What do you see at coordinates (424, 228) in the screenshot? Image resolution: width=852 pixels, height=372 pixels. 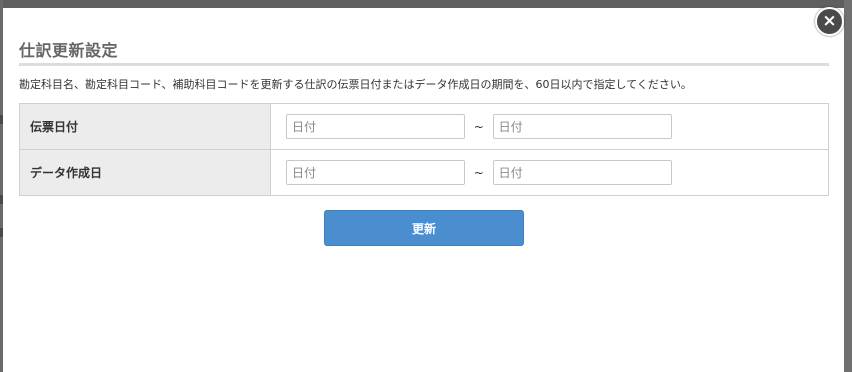 I see `update-button: 更新` at bounding box center [424, 228].